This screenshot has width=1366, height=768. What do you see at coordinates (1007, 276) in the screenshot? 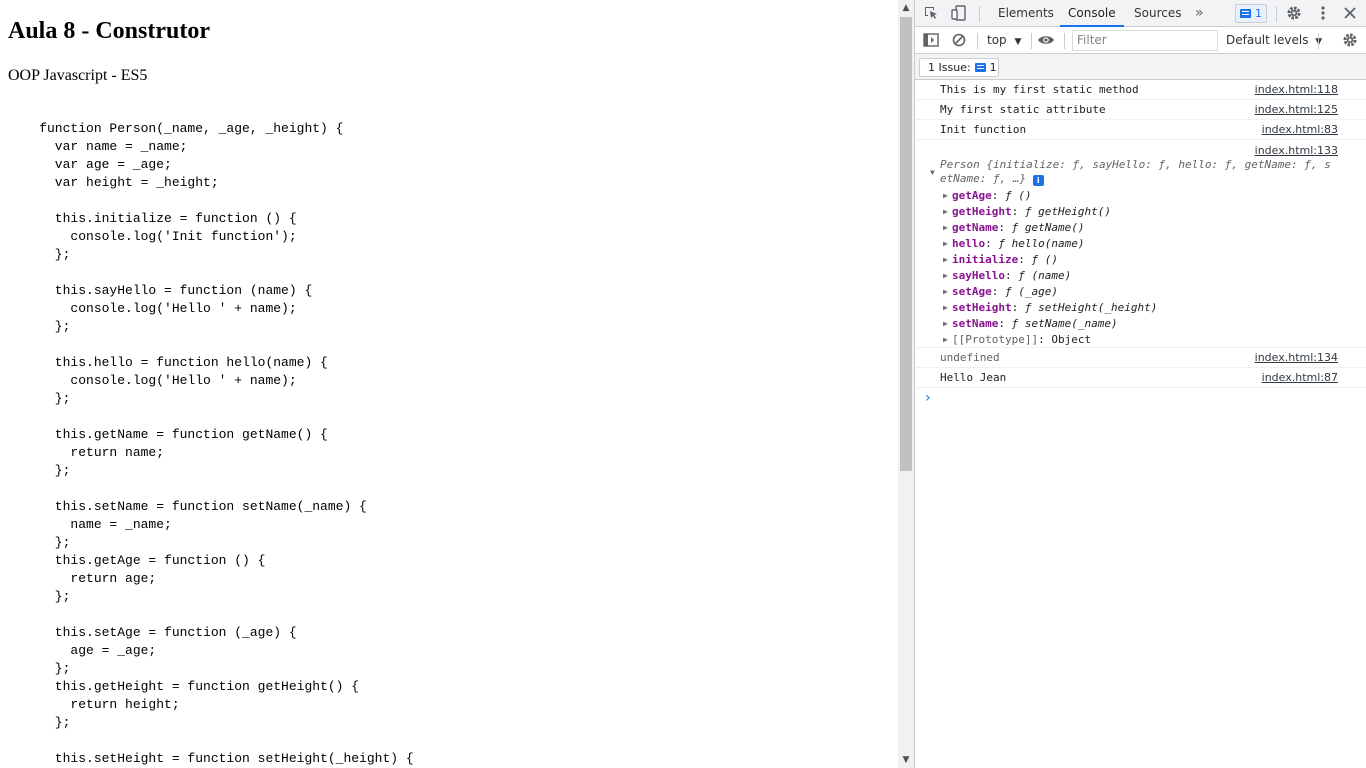
I see `object-property: ▶ sayHello: ƒ (name)` at bounding box center [1007, 276].